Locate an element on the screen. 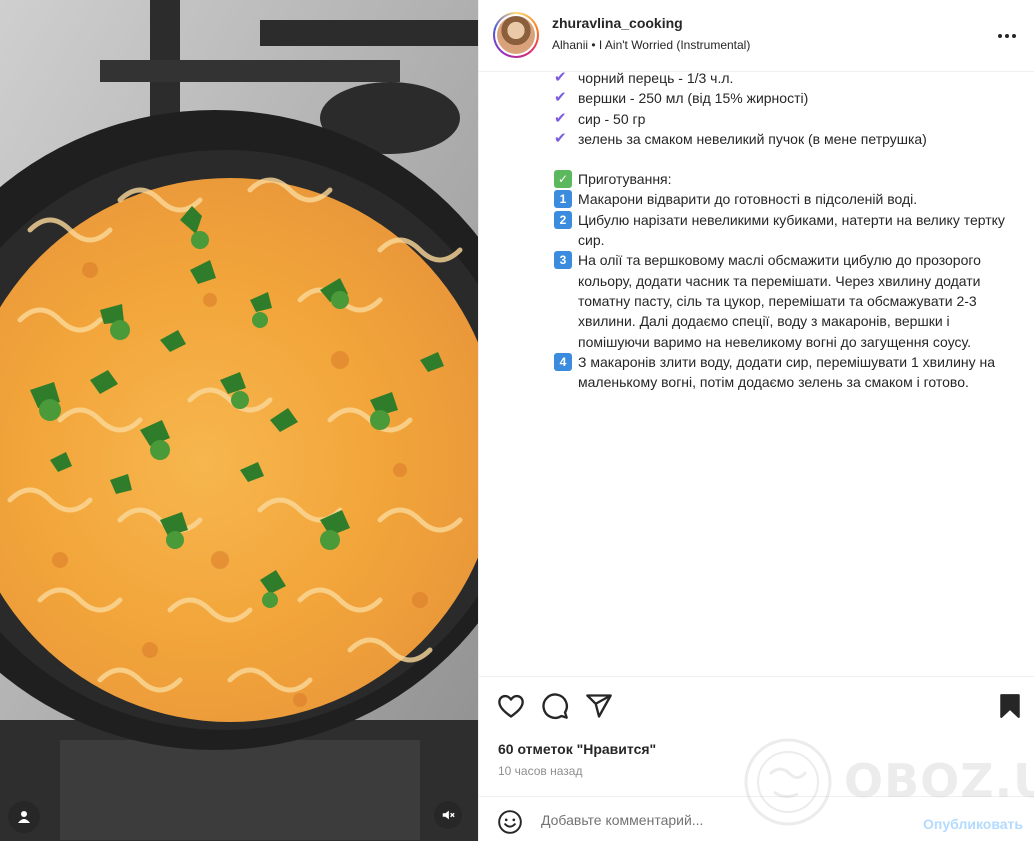 Image resolution: width=1034 pixels, height=841 pixels. tagged-user-button is located at coordinates (24, 817).